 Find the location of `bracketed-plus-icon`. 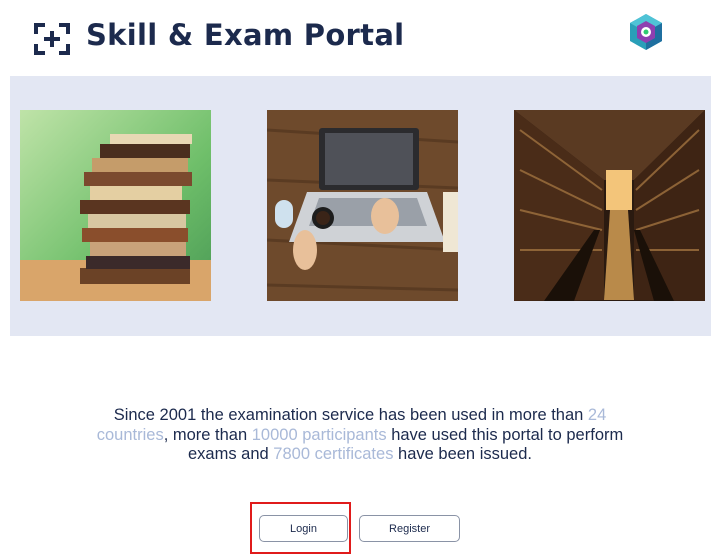

bracketed-plus-icon is located at coordinates (52, 39).